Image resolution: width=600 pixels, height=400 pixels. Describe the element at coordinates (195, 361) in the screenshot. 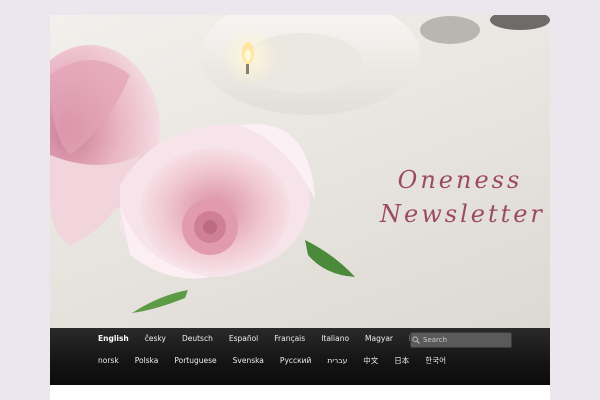

I see `nav-item-portuguese: Portuguese` at that location.